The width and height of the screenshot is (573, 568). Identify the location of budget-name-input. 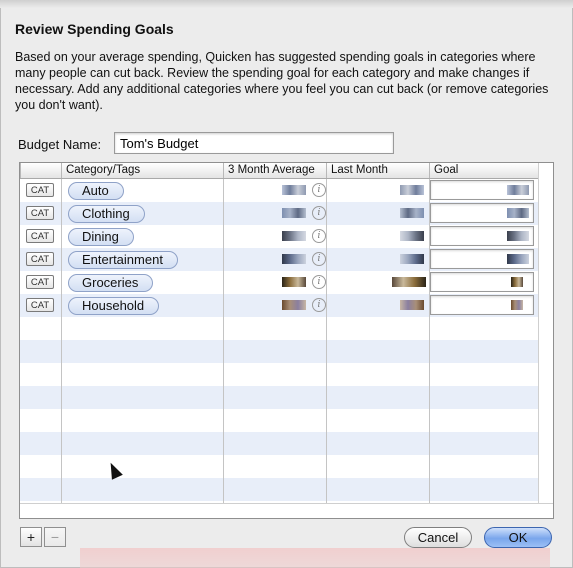
(254, 143).